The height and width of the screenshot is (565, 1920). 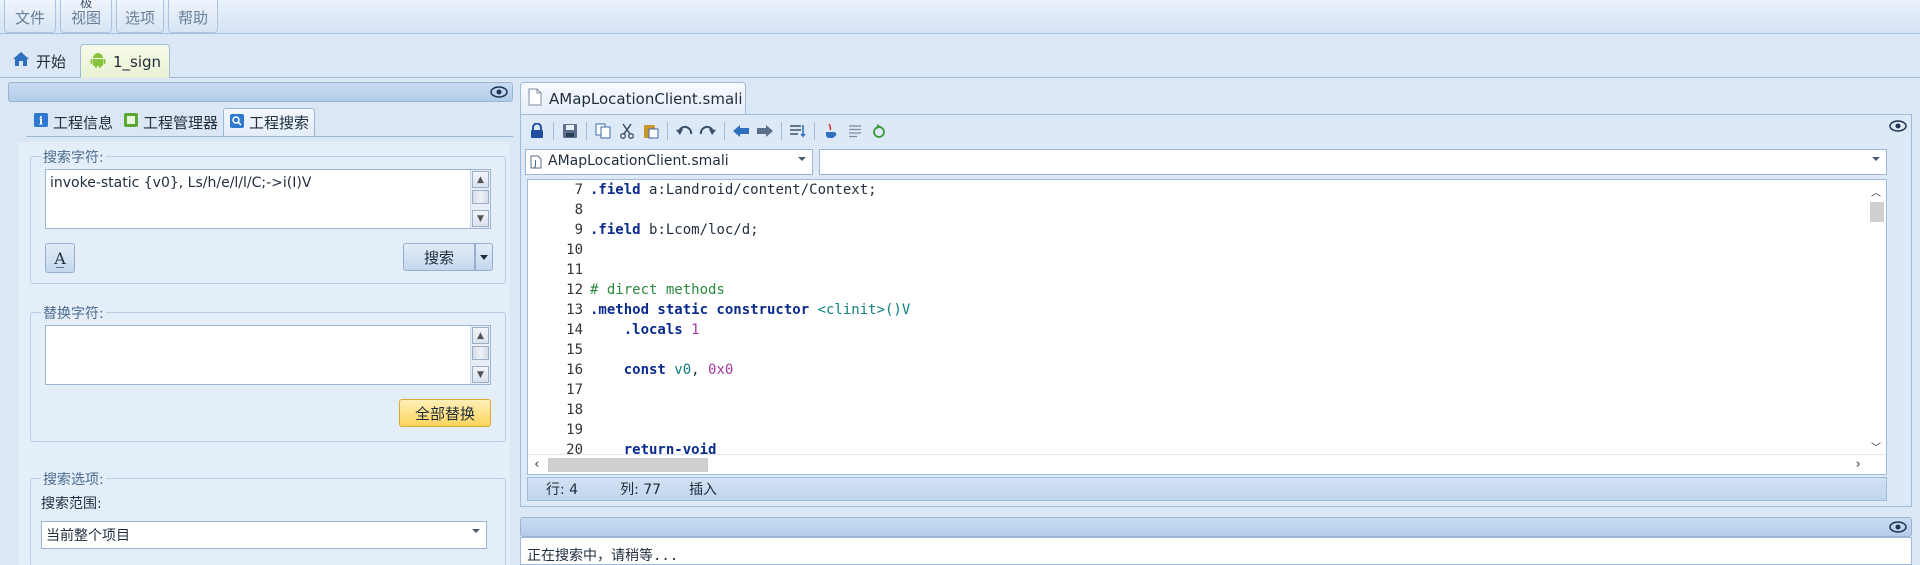 I want to click on replace-all-button-label: 全部替换, so click(x=444, y=413).